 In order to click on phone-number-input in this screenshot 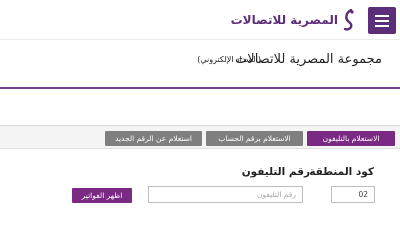, I will do `click(225, 194)`.